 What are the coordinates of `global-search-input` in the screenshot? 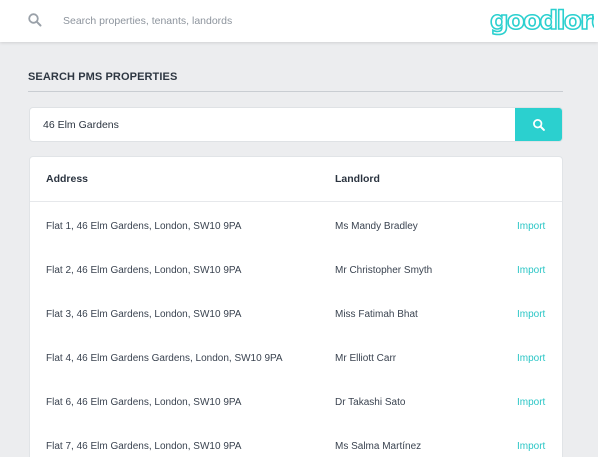 It's located at (238, 21).